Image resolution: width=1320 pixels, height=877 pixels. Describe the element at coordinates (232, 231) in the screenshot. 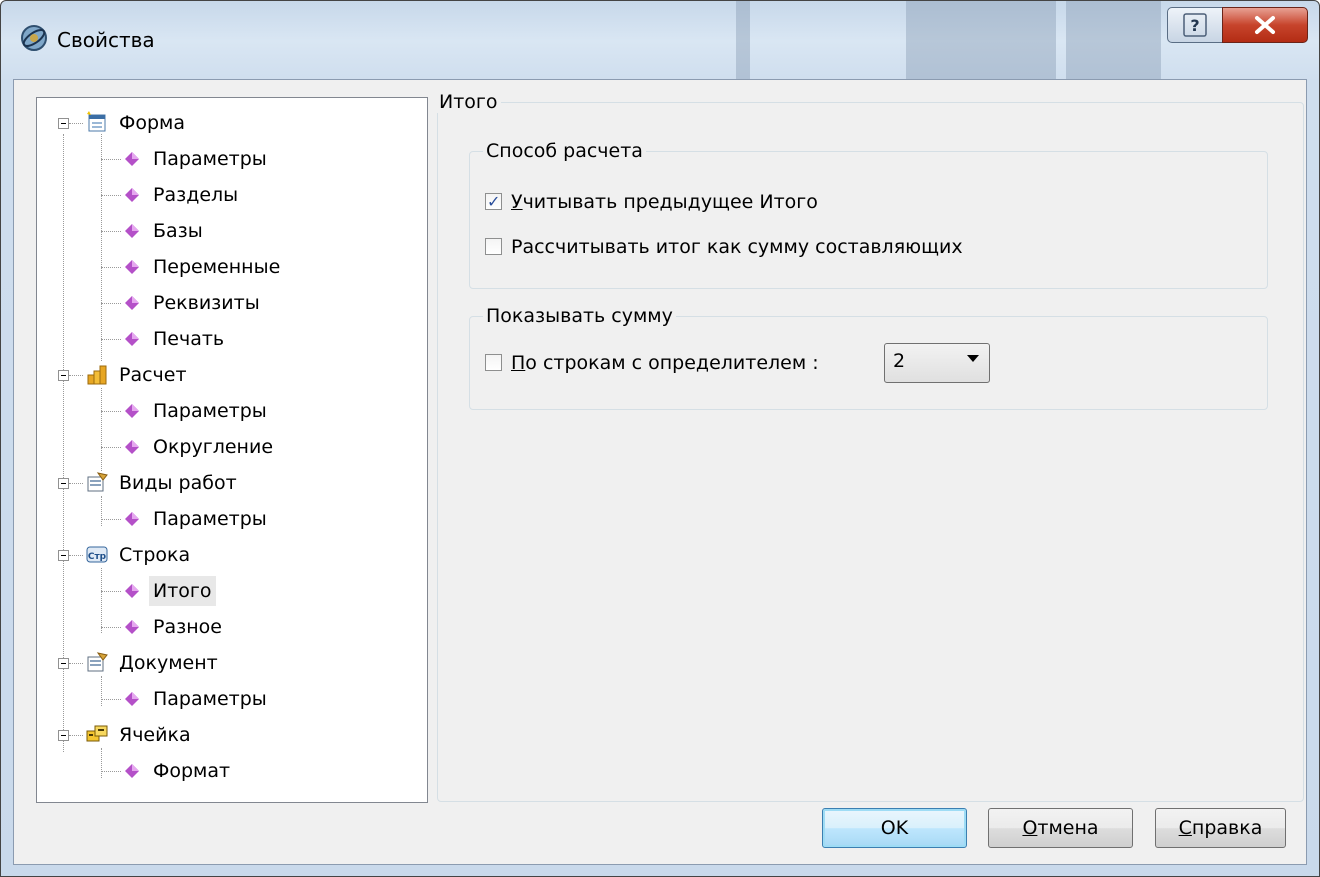

I see `tree-node-leaf: Базы` at that location.